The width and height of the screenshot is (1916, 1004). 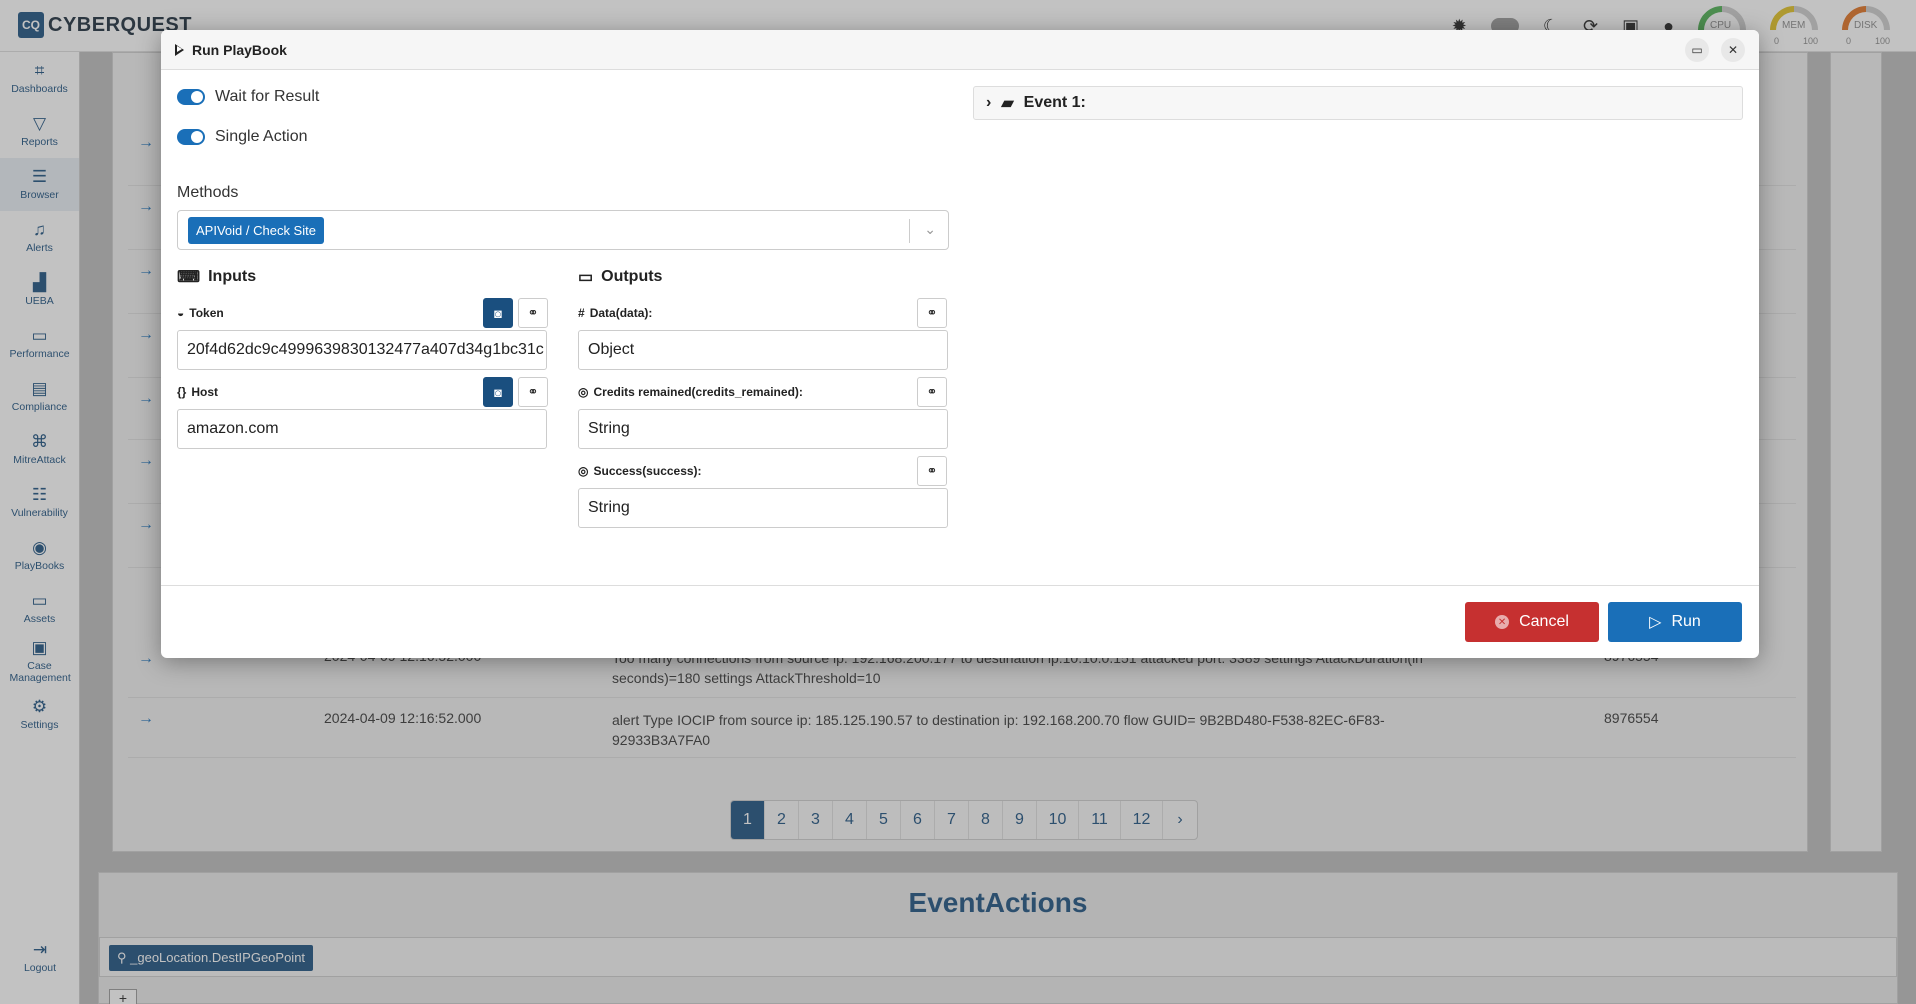 I want to click on event-accordion: › ▰ Event 1:, so click(x=1358, y=103).